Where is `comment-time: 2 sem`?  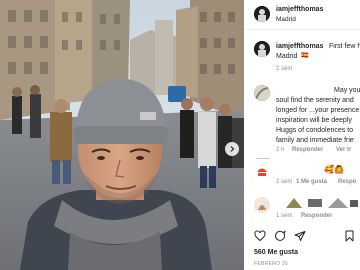
comment-time: 2 sem is located at coordinates (284, 182).